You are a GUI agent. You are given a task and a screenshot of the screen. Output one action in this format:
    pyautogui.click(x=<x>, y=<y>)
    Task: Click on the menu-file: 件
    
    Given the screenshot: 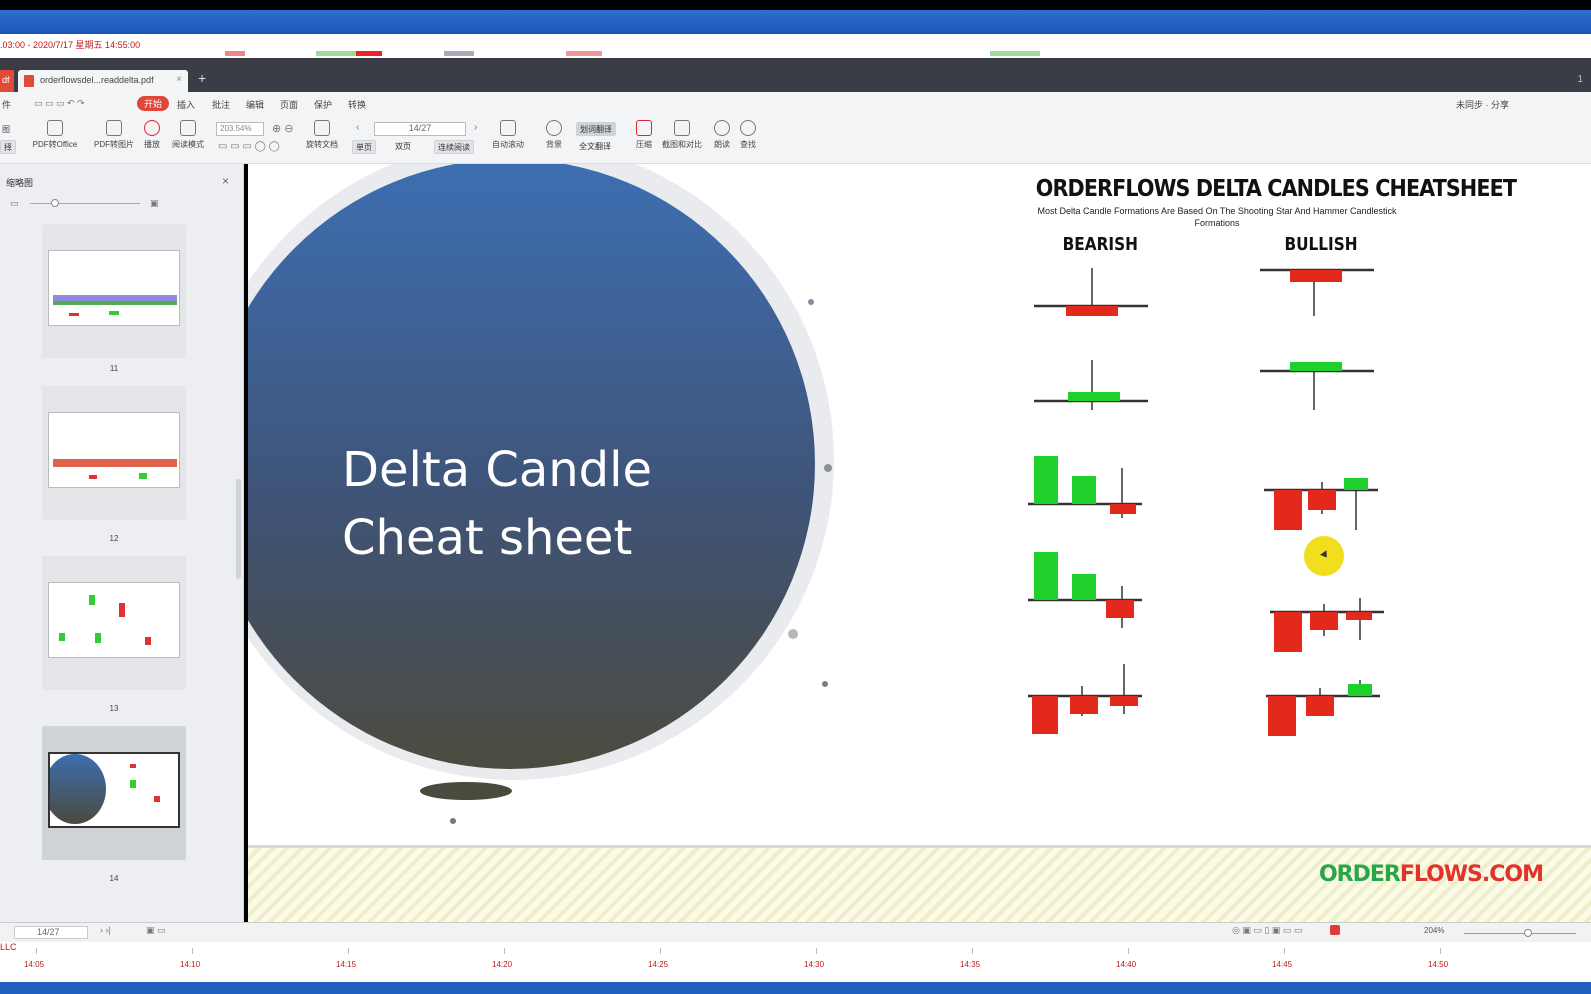 What is the action you would take?
    pyautogui.click(x=6, y=104)
    